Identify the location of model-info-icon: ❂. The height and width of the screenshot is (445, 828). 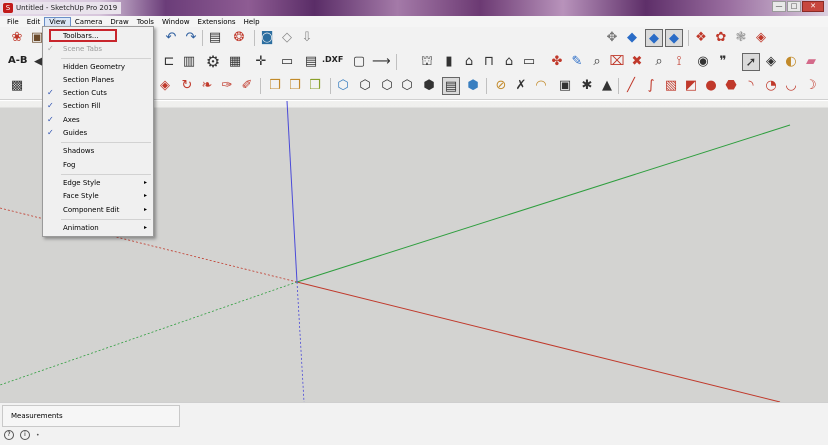
(239, 38).